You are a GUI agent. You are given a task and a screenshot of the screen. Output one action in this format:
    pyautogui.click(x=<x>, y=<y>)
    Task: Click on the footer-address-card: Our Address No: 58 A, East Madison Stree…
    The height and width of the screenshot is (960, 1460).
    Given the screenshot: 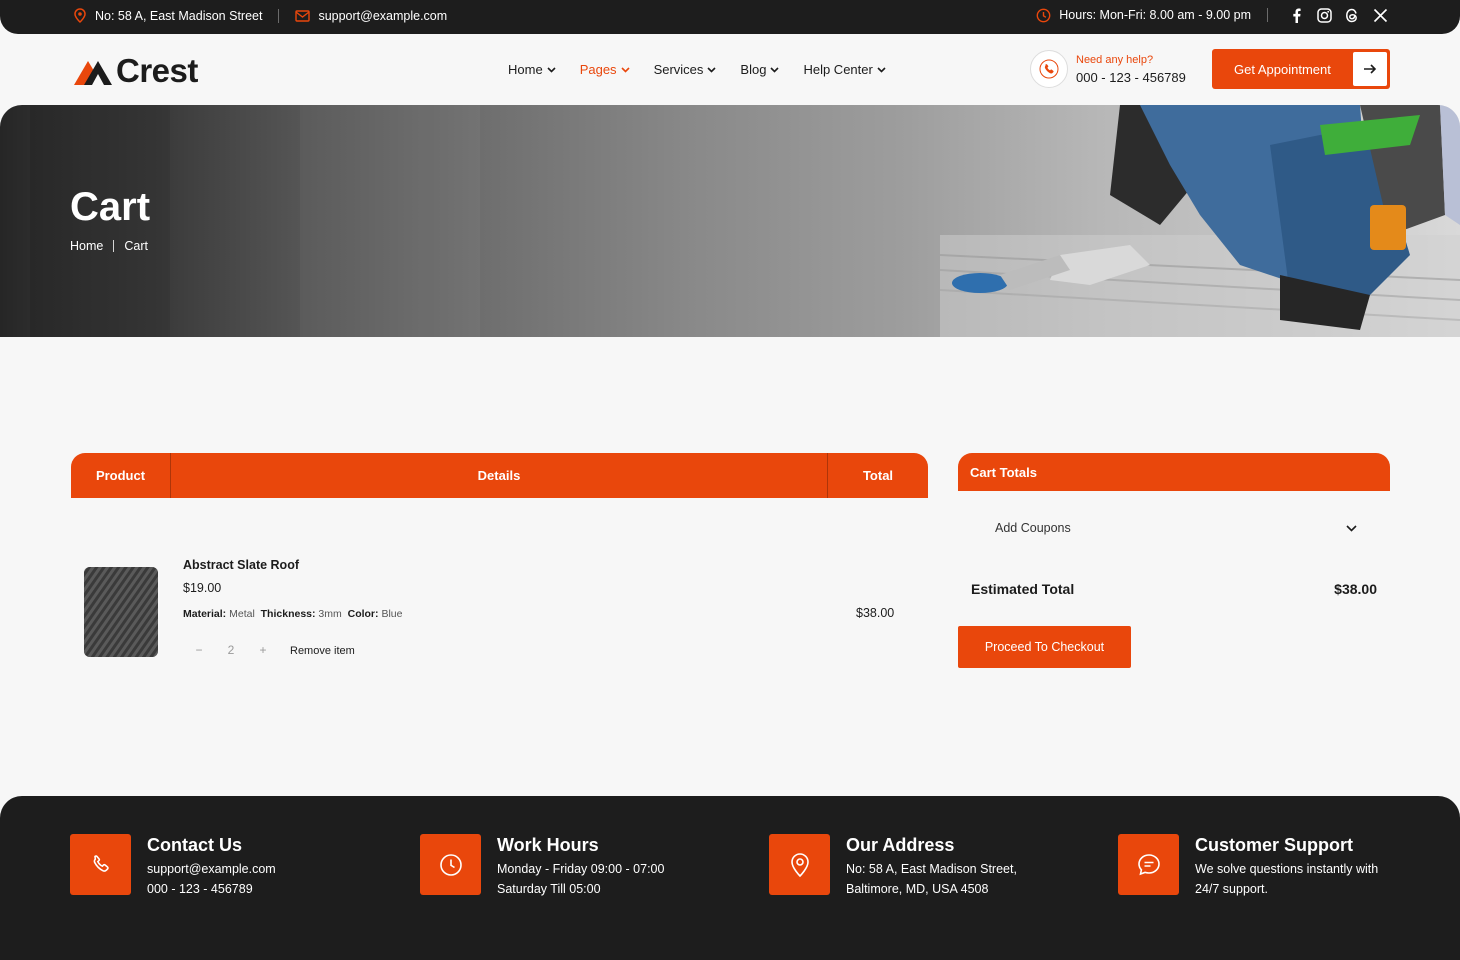 What is the action you would take?
    pyautogui.click(x=893, y=865)
    